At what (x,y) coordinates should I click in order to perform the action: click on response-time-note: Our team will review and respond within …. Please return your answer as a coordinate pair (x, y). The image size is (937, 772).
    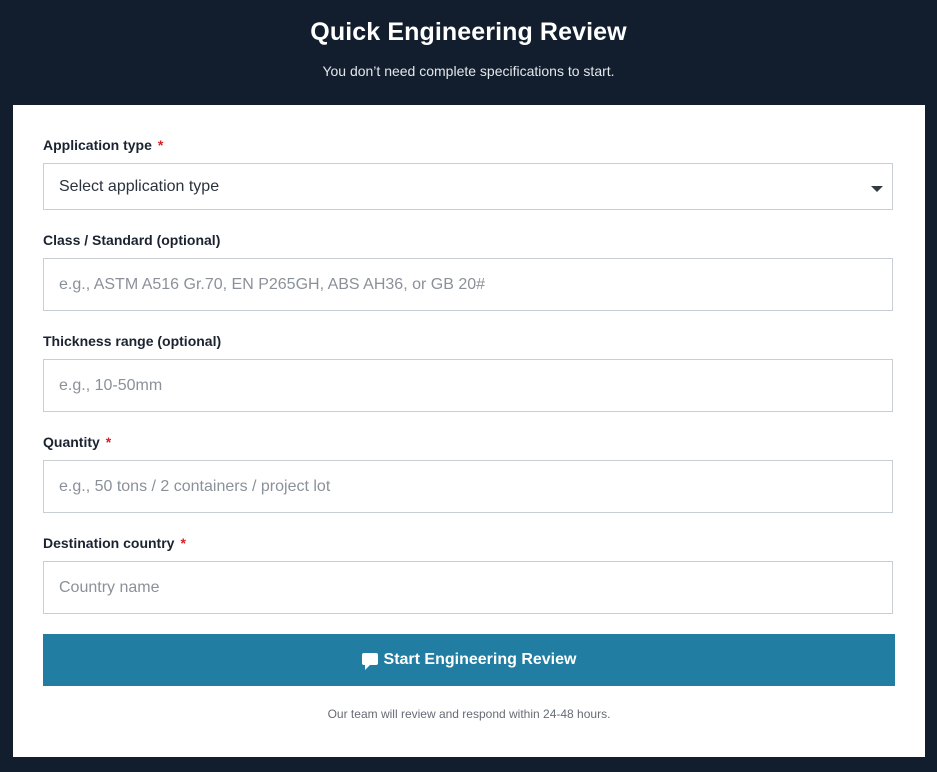
    Looking at the image, I should click on (469, 714).